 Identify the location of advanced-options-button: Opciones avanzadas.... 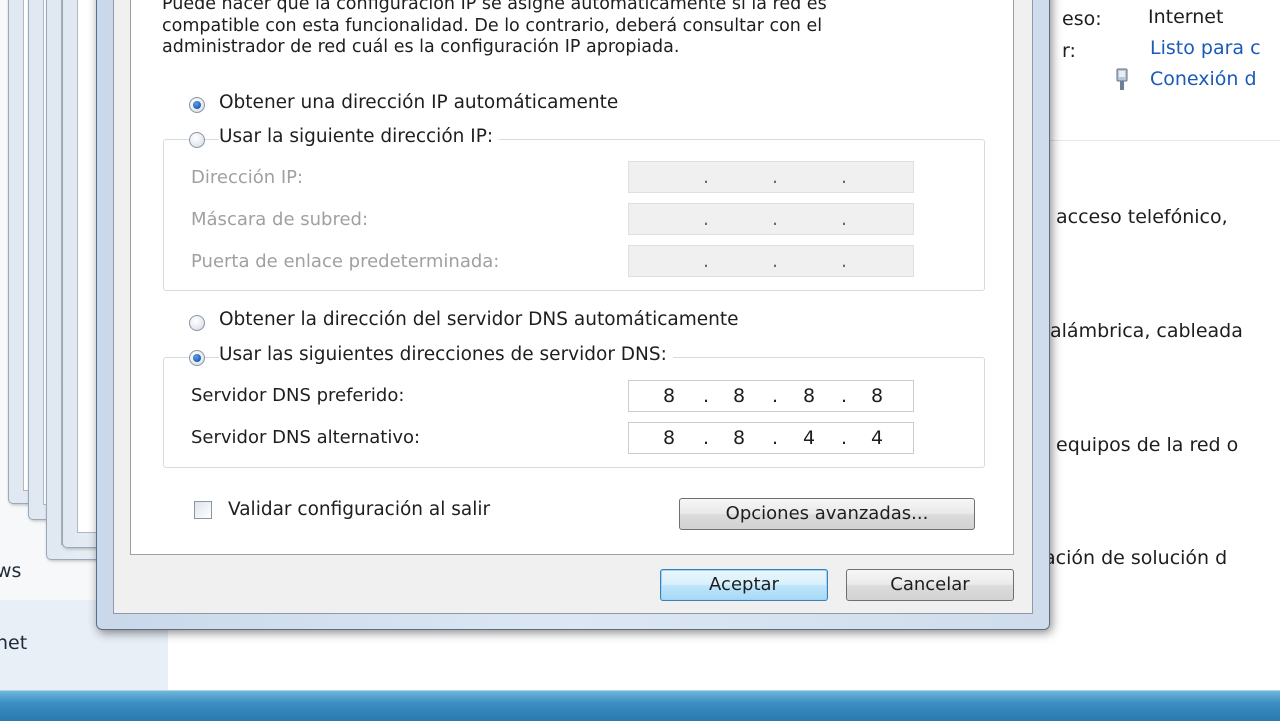
(827, 514).